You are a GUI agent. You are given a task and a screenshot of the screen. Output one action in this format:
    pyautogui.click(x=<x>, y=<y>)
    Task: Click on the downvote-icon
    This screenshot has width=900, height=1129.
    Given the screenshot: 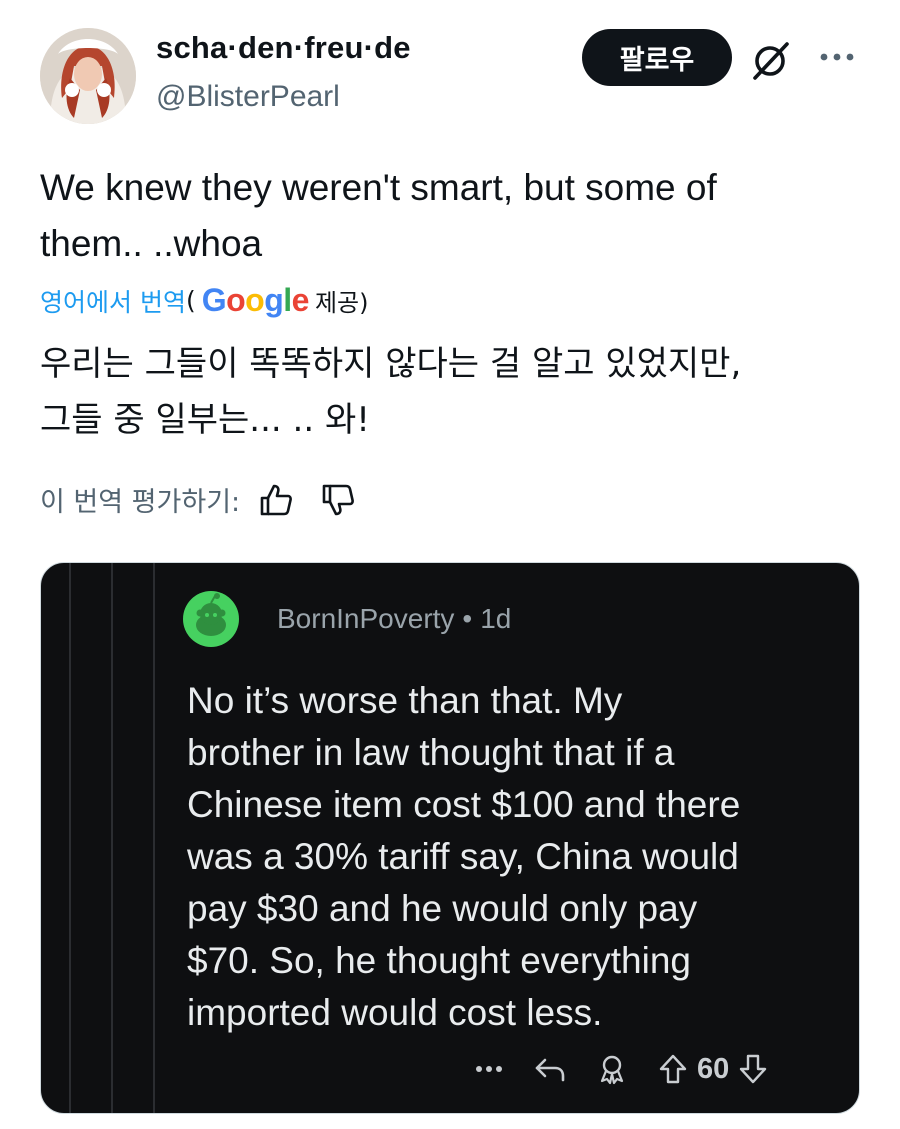 What is the action you would take?
    pyautogui.click(x=753, y=1069)
    